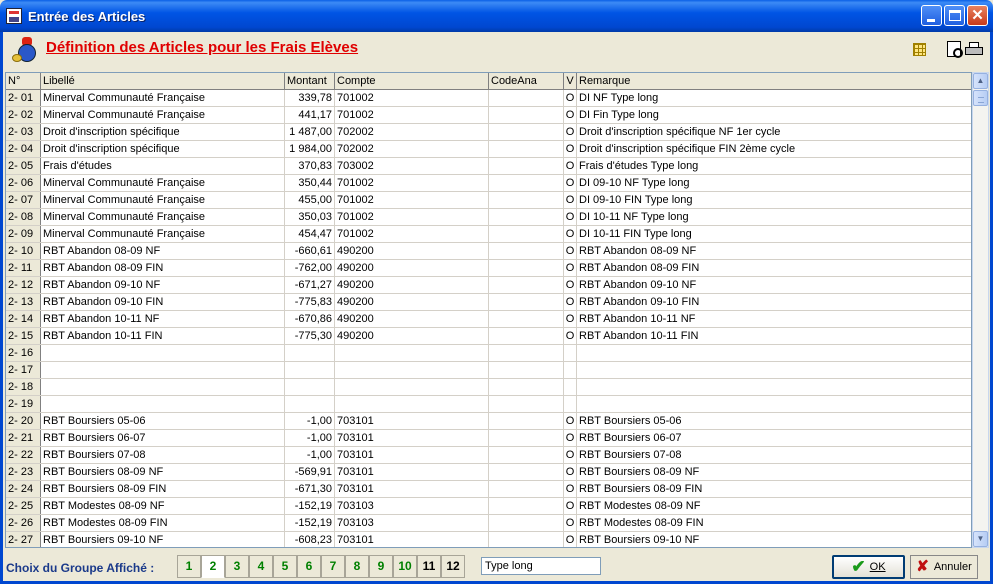  Describe the element at coordinates (977, 15) in the screenshot. I see `close-button: ✕` at that location.